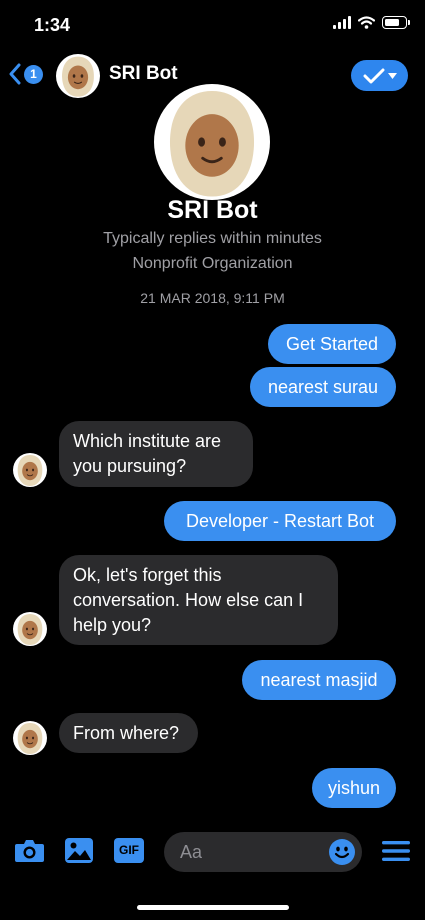 The width and height of the screenshot is (425, 920). I want to click on back-button: 1, so click(25, 74).